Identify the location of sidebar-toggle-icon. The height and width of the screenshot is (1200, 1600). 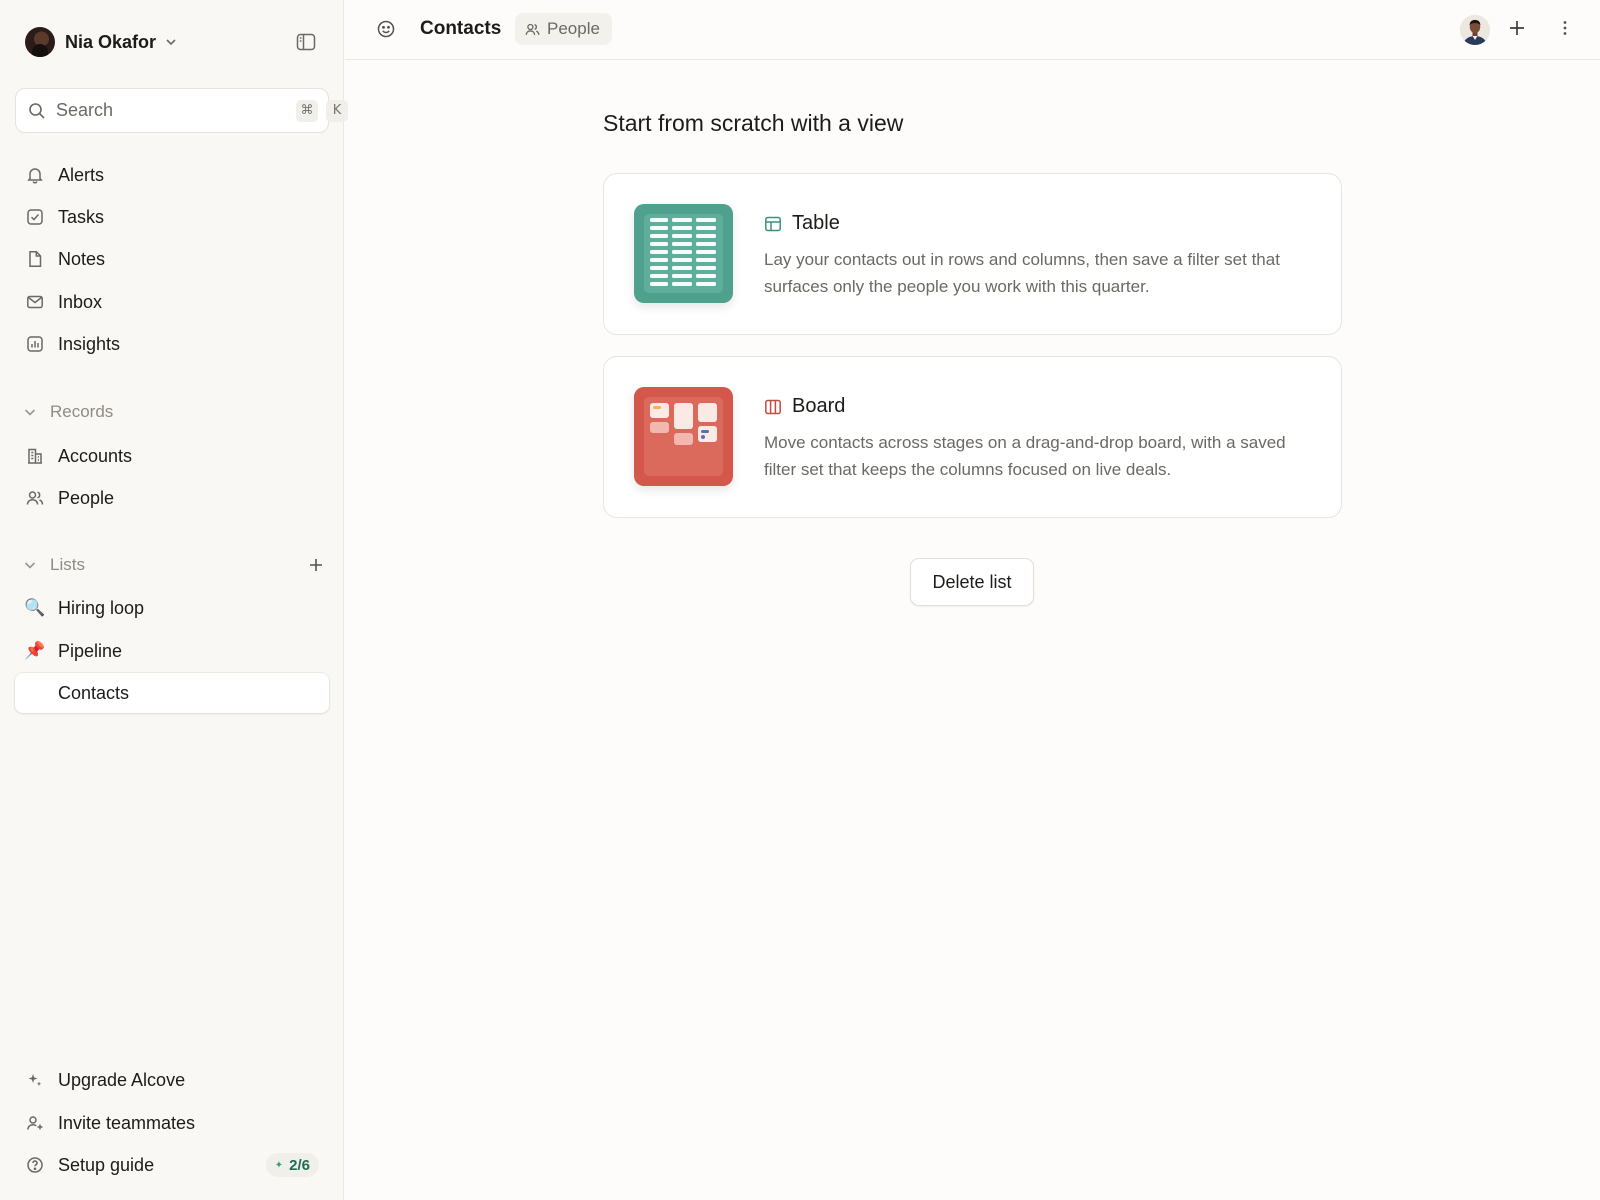
(306, 42).